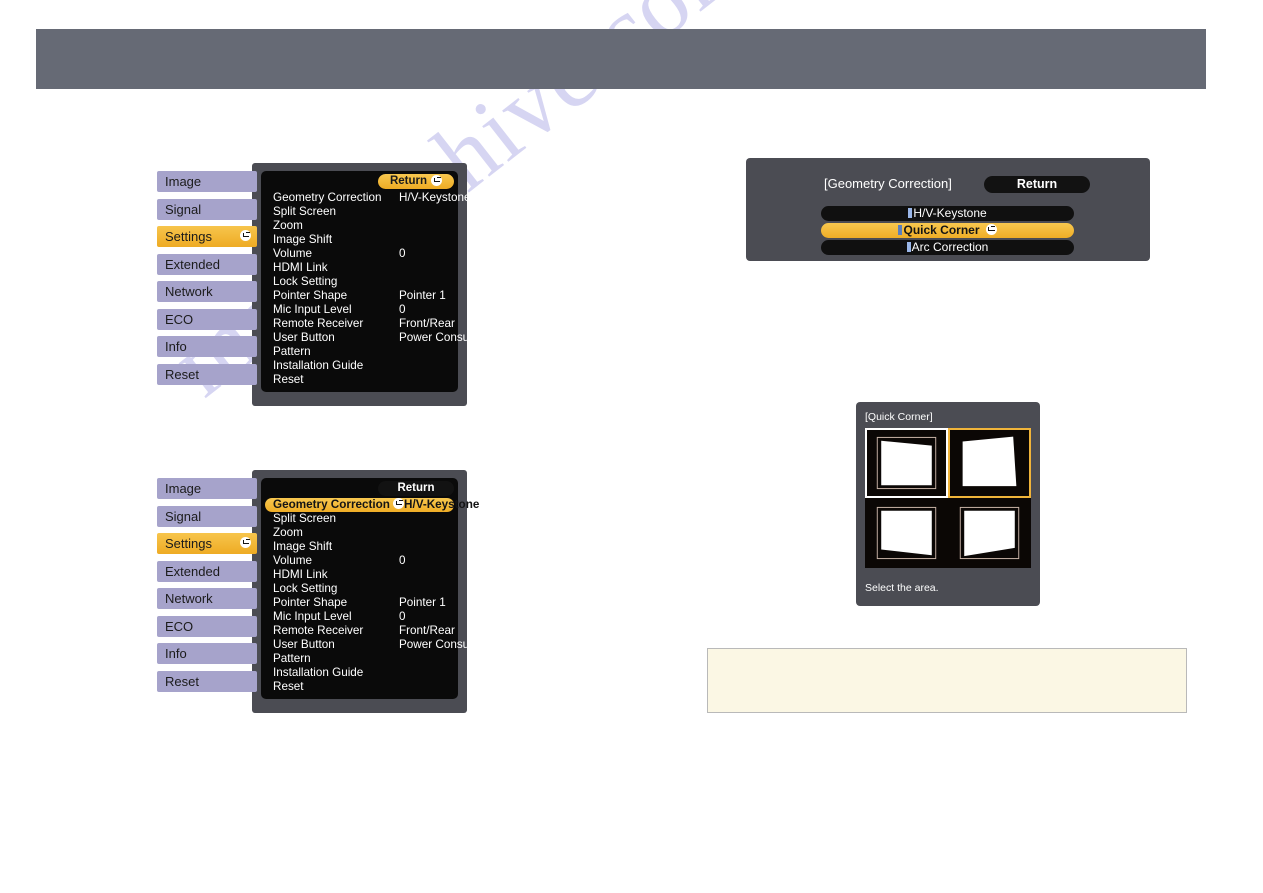 Image resolution: width=1263 pixels, height=893 pixels. What do you see at coordinates (402, 560) in the screenshot?
I see `menu-row-value: 0` at bounding box center [402, 560].